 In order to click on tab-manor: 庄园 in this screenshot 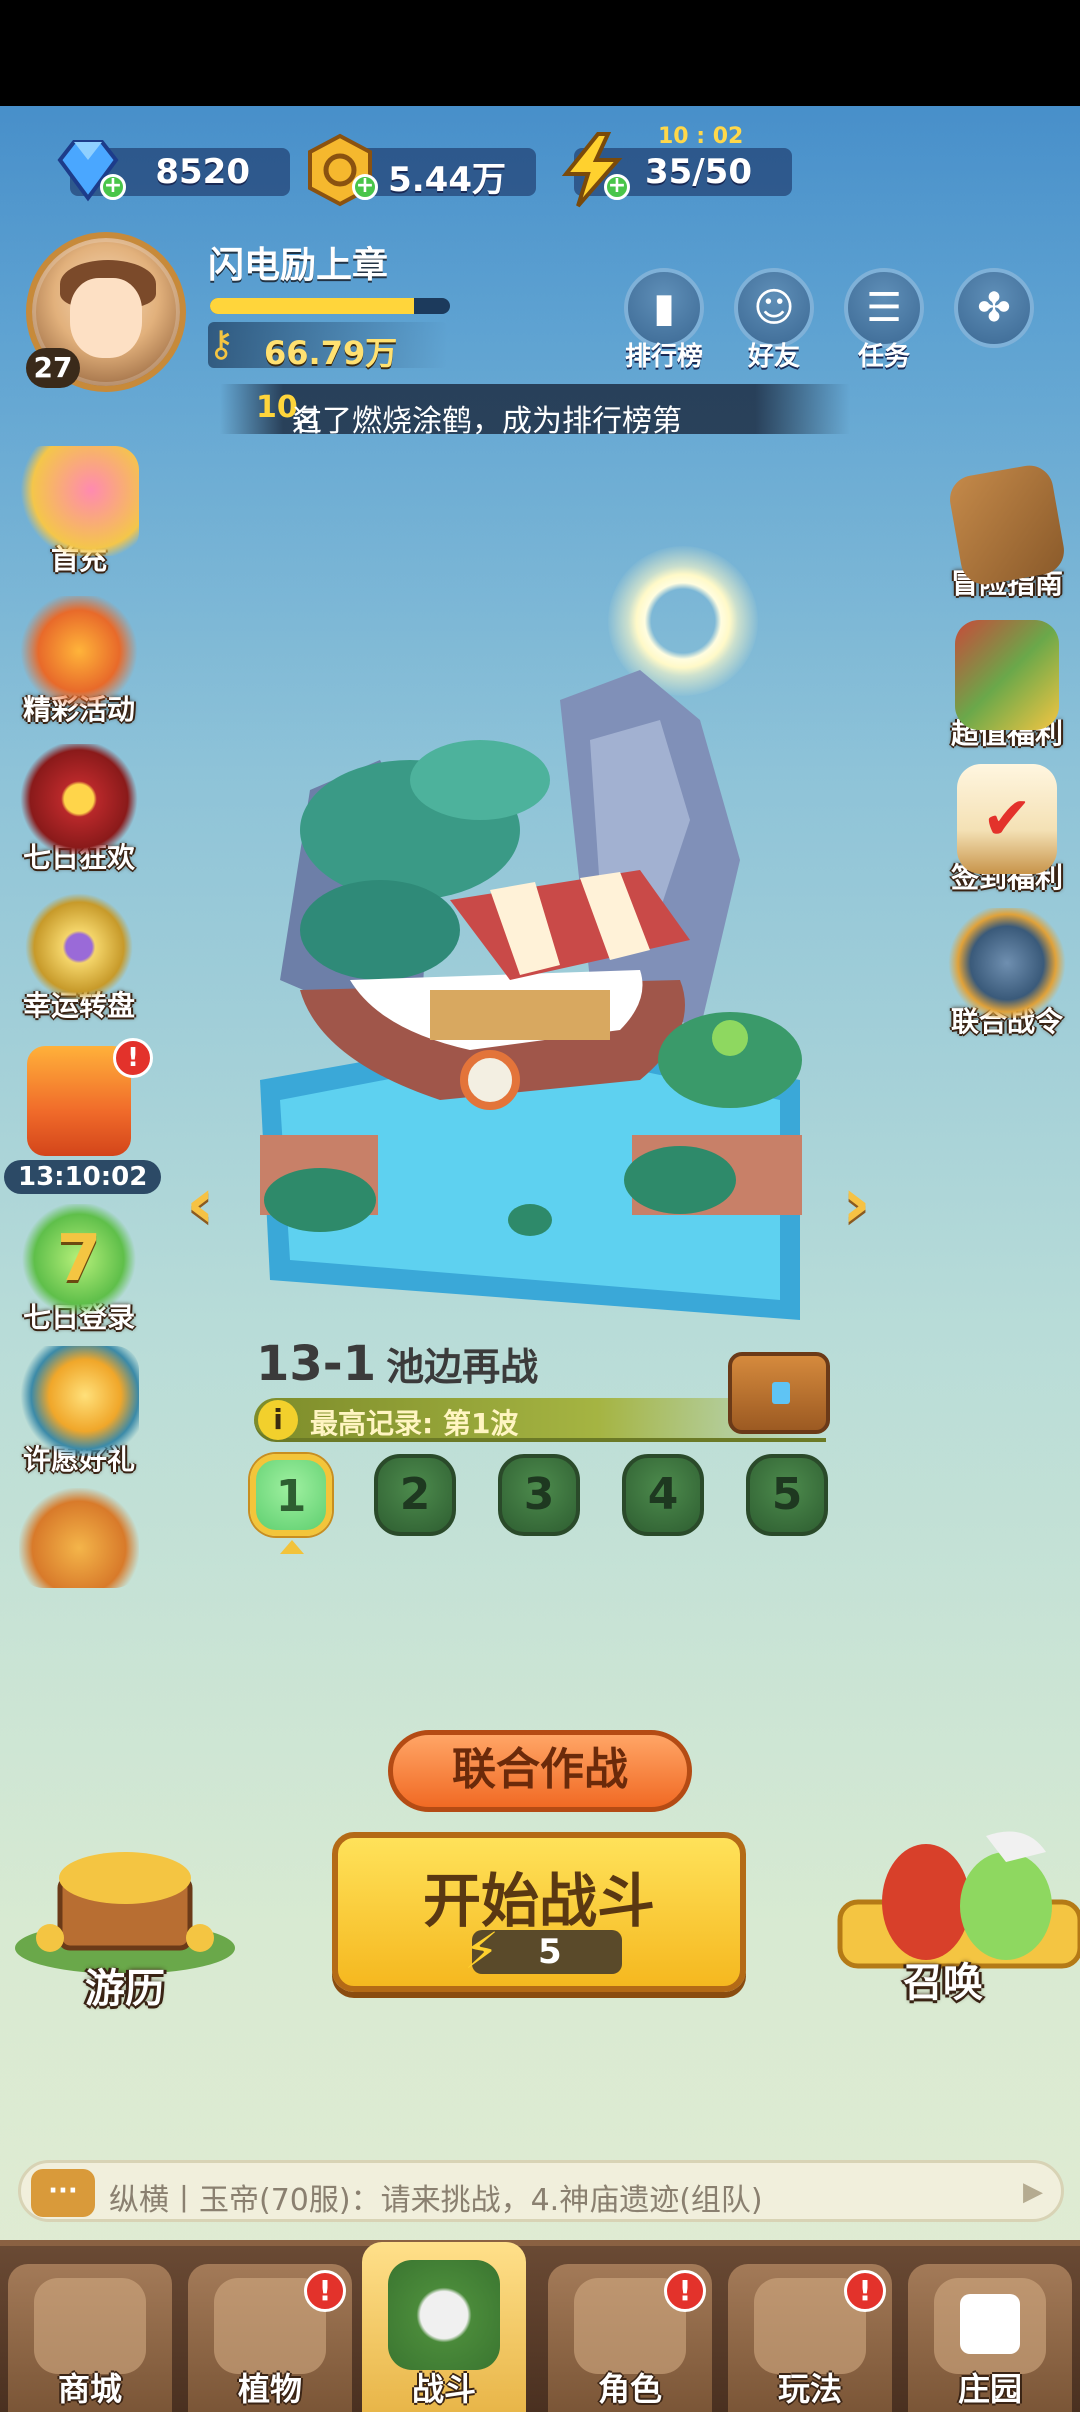, I will do `click(990, 2338)`.